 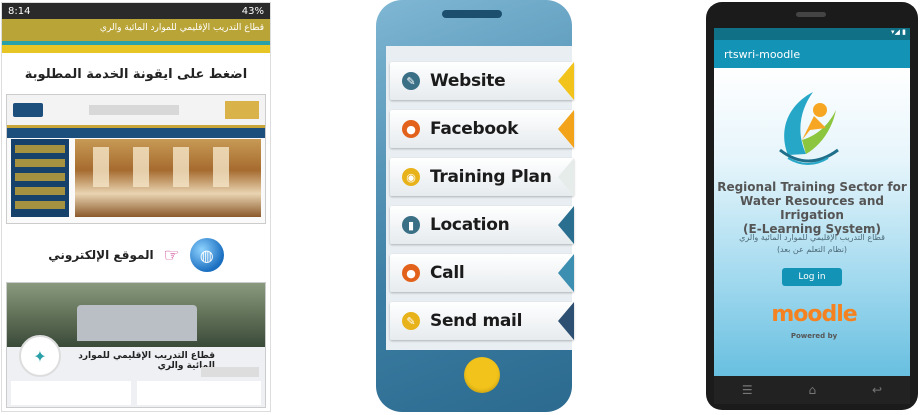 I want to click on menu-item-location: ▮ Location, so click(x=482, y=225).